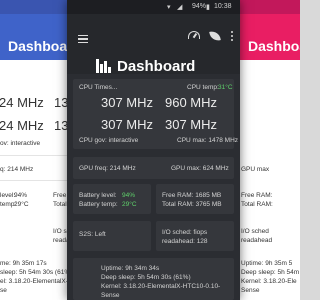 This screenshot has height=300, width=320. What do you see at coordinates (257, 204) in the screenshot?
I see `right-total-ram: Total RAM:` at bounding box center [257, 204].